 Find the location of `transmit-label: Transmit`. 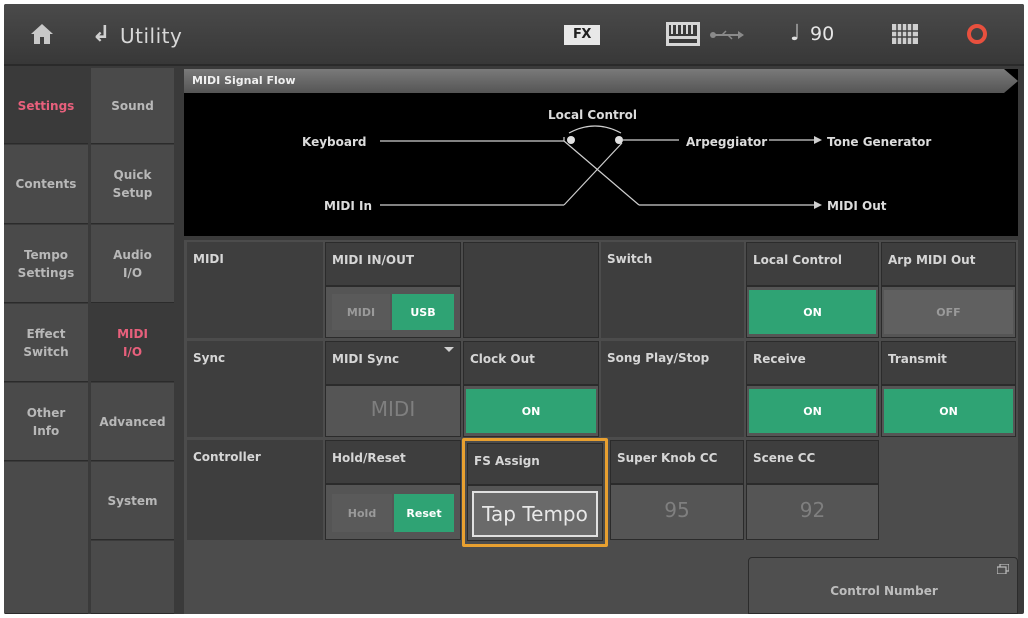

transmit-label: Transmit is located at coordinates (948, 363).